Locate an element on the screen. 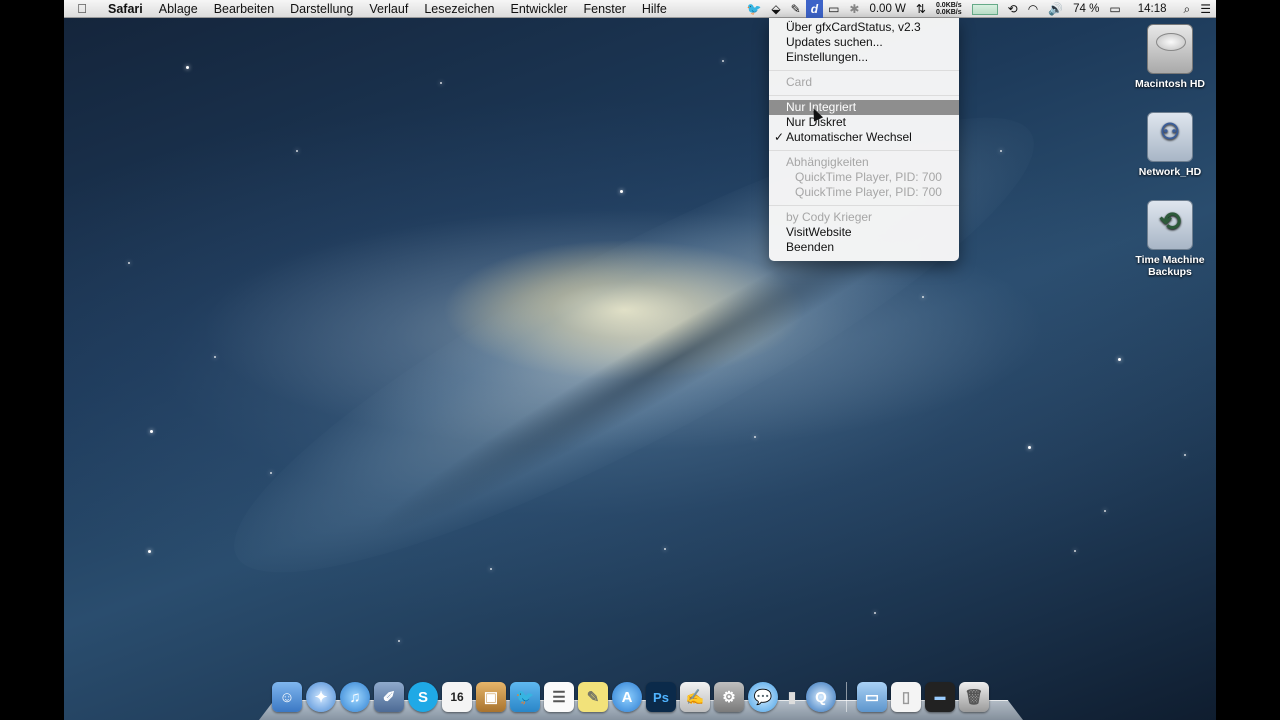  menu-item-dynamic-switching: ✓ Automatischer Wechsel is located at coordinates (864, 137).